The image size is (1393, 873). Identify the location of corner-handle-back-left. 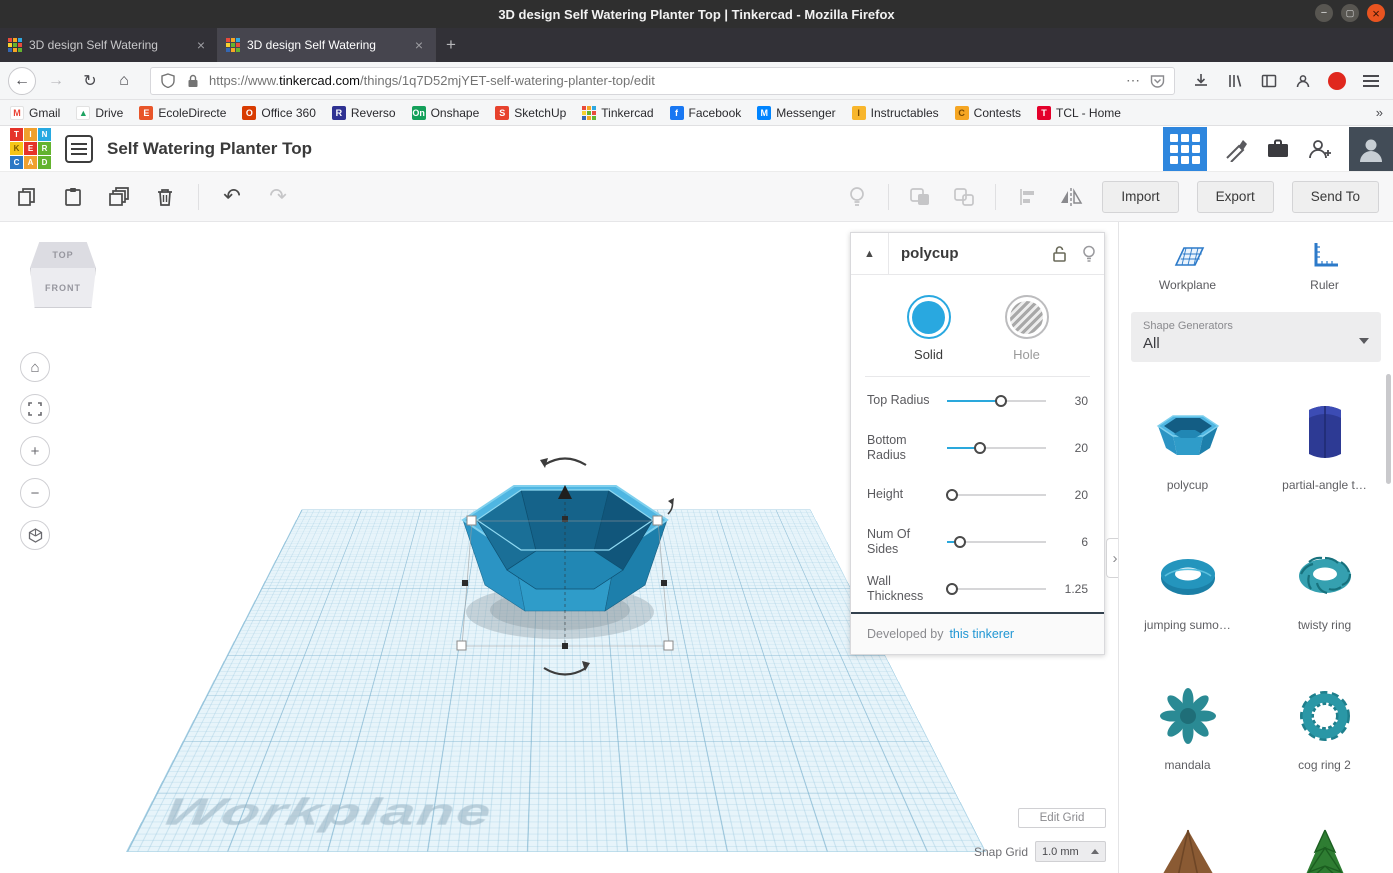
(471, 520).